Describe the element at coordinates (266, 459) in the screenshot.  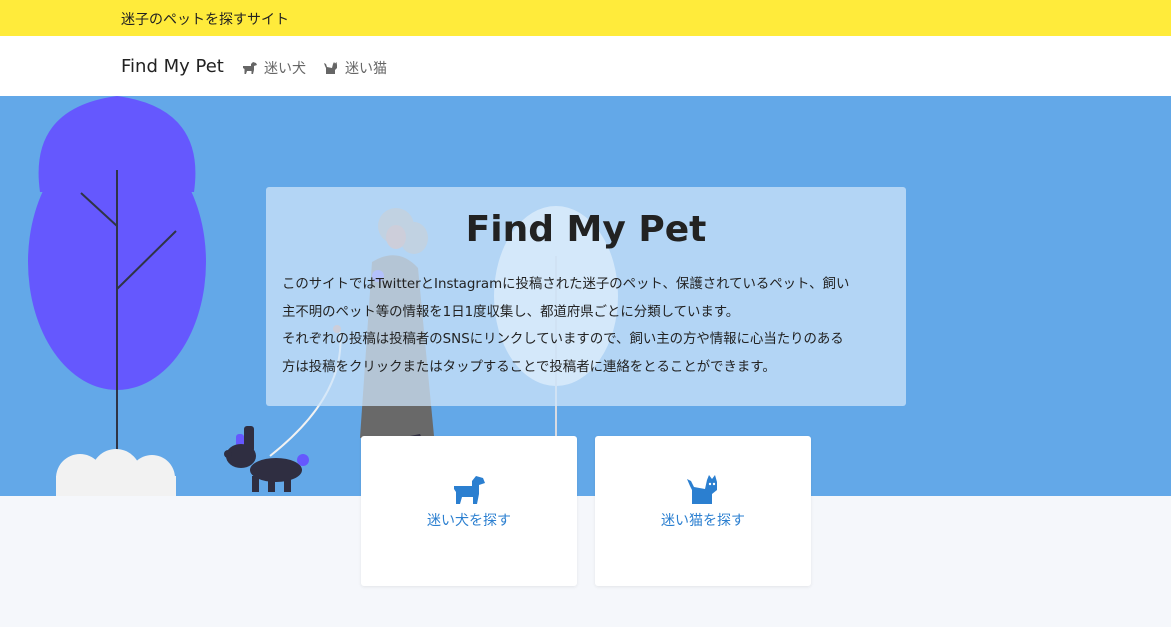
I see `dog-walking` at that location.